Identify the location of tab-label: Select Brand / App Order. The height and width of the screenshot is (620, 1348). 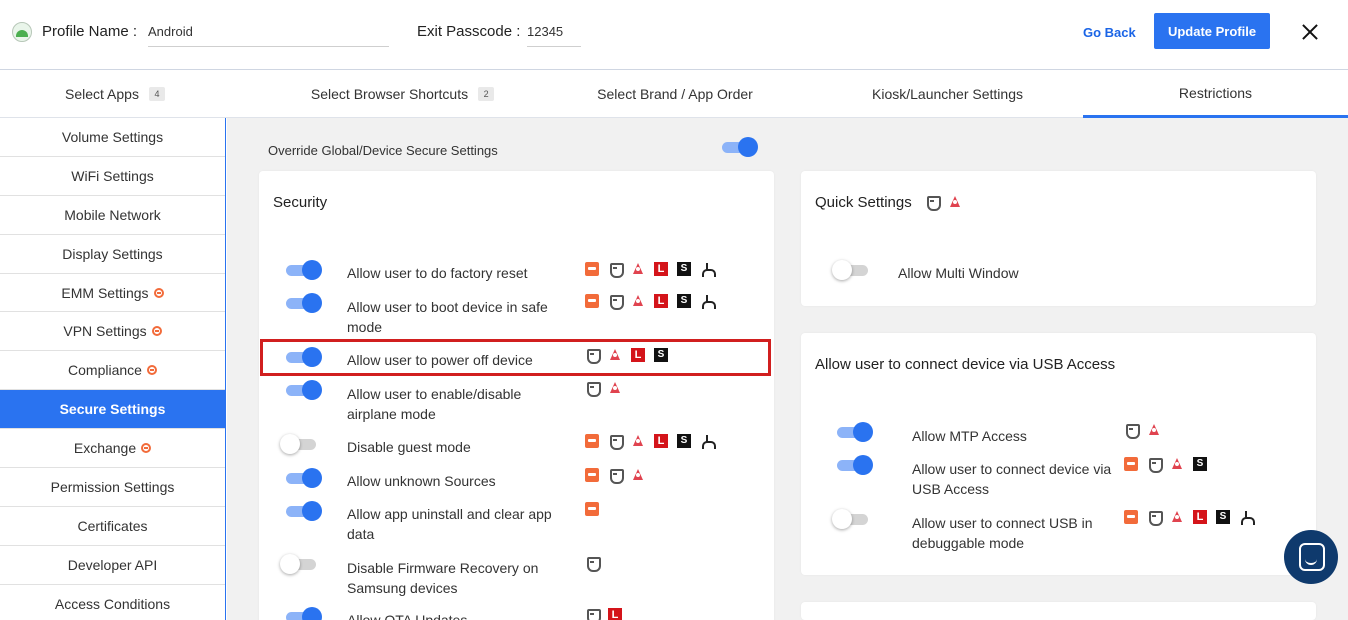
(675, 94).